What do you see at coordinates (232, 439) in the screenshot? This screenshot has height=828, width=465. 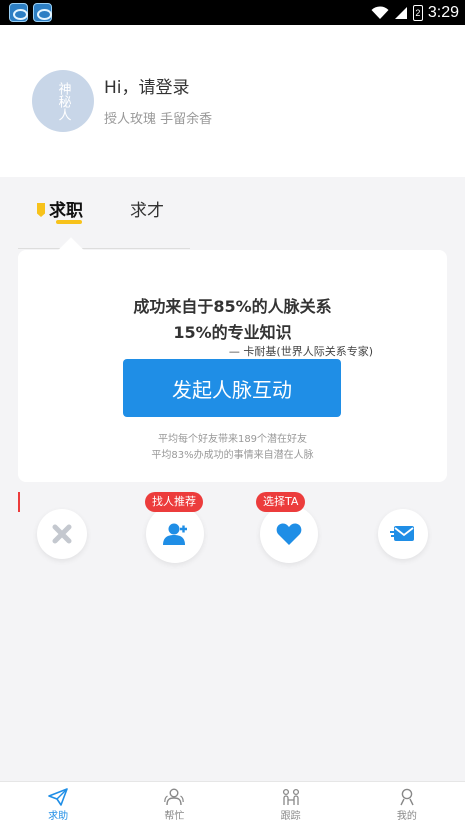 I see `stat-note-1: 平均每个好友带来189个潜在好友` at bounding box center [232, 439].